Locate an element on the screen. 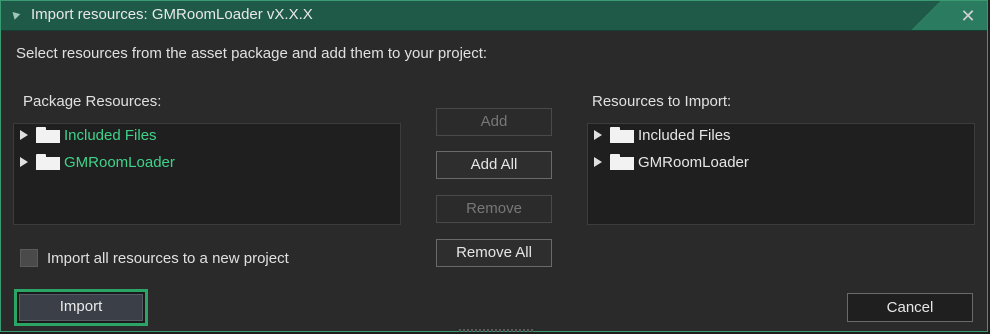 The width and height of the screenshot is (990, 334). new-project-checkbox-row: Import all resources to a new project is located at coordinates (154, 258).